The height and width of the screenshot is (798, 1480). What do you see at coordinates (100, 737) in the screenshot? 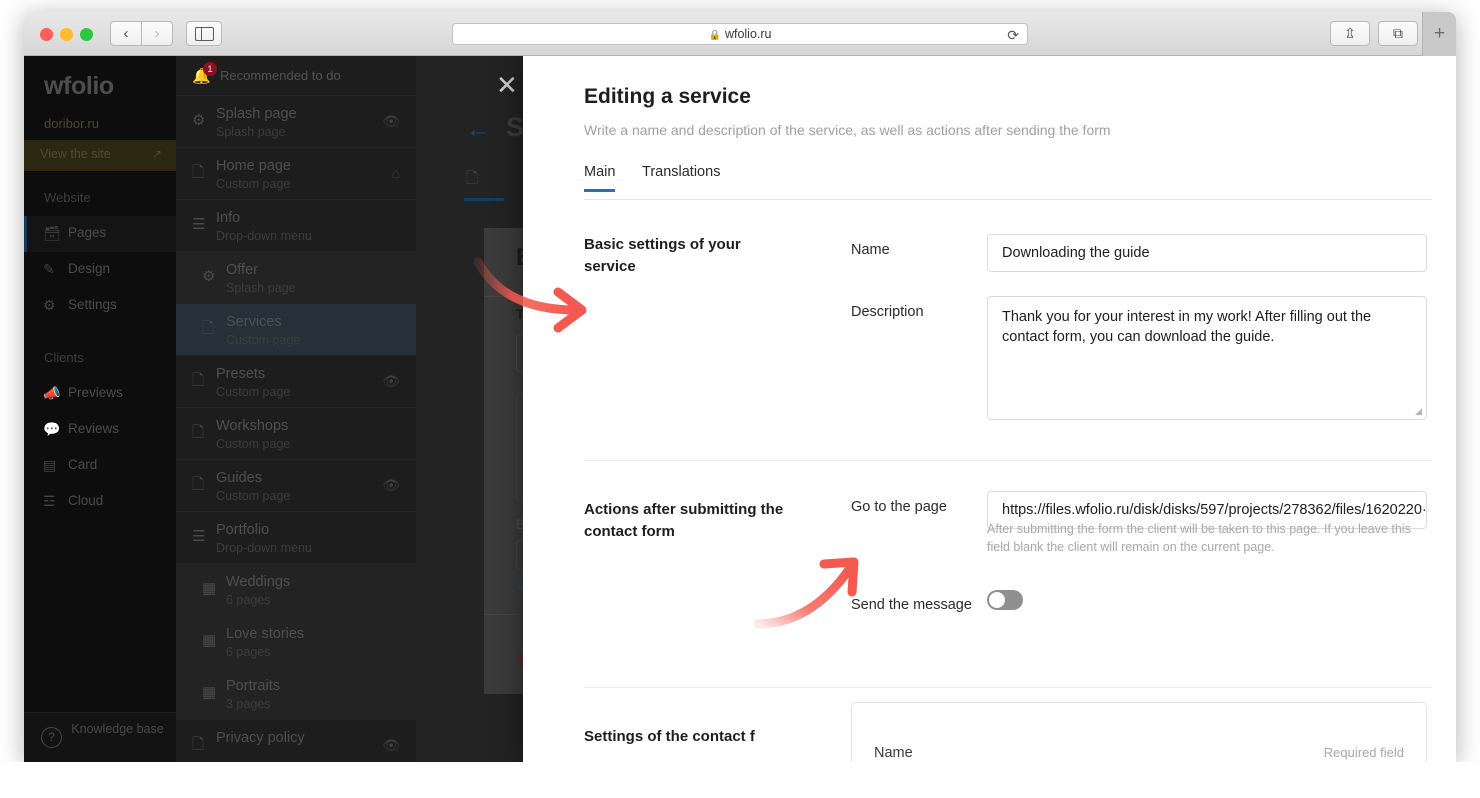
I see `knowledge-base-button: ? Knowledge base` at bounding box center [100, 737].